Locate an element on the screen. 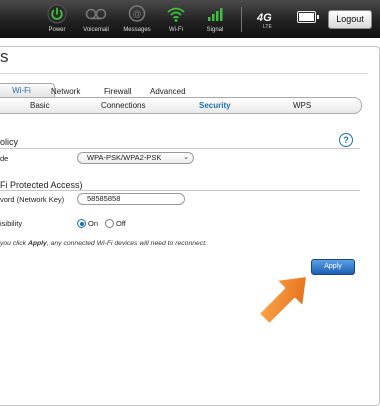  tab-firewall: Firewall is located at coordinates (118, 91).